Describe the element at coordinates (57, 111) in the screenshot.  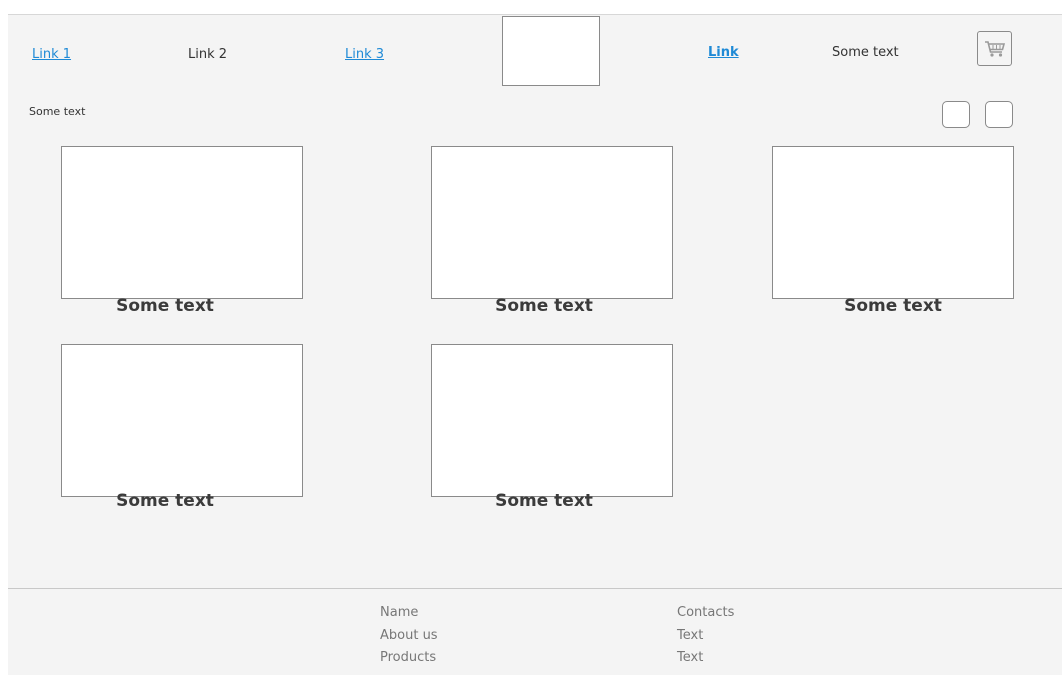
I see `subheader-text: Some text` at that location.